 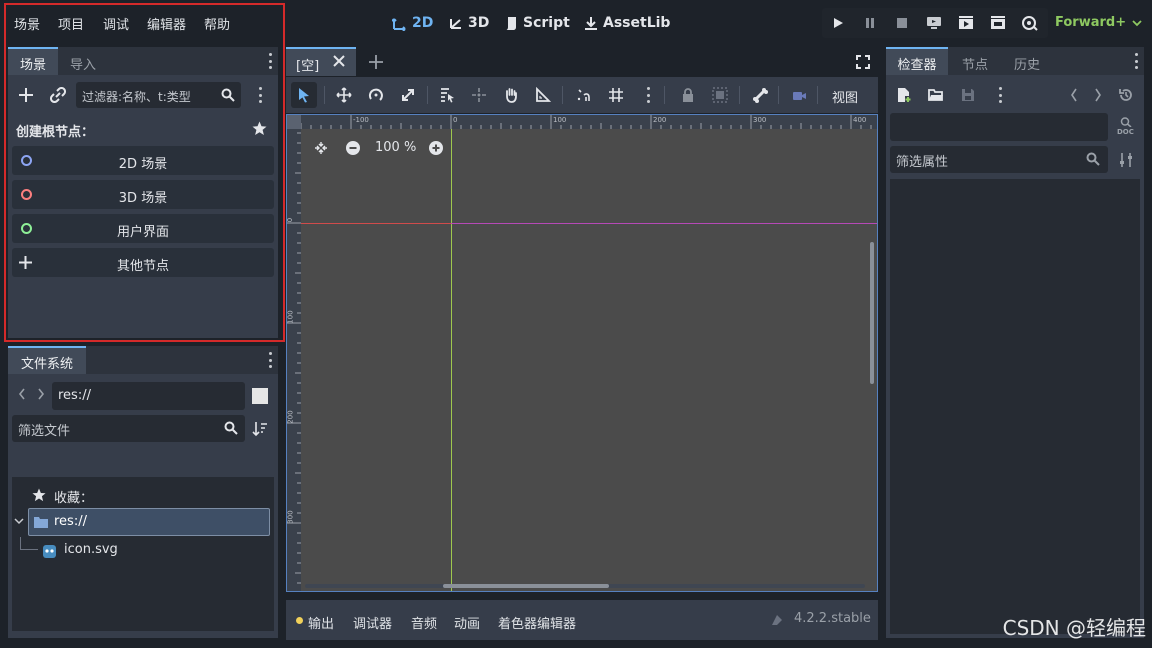 I want to click on tree-item-res-root: res://, so click(x=149, y=522).